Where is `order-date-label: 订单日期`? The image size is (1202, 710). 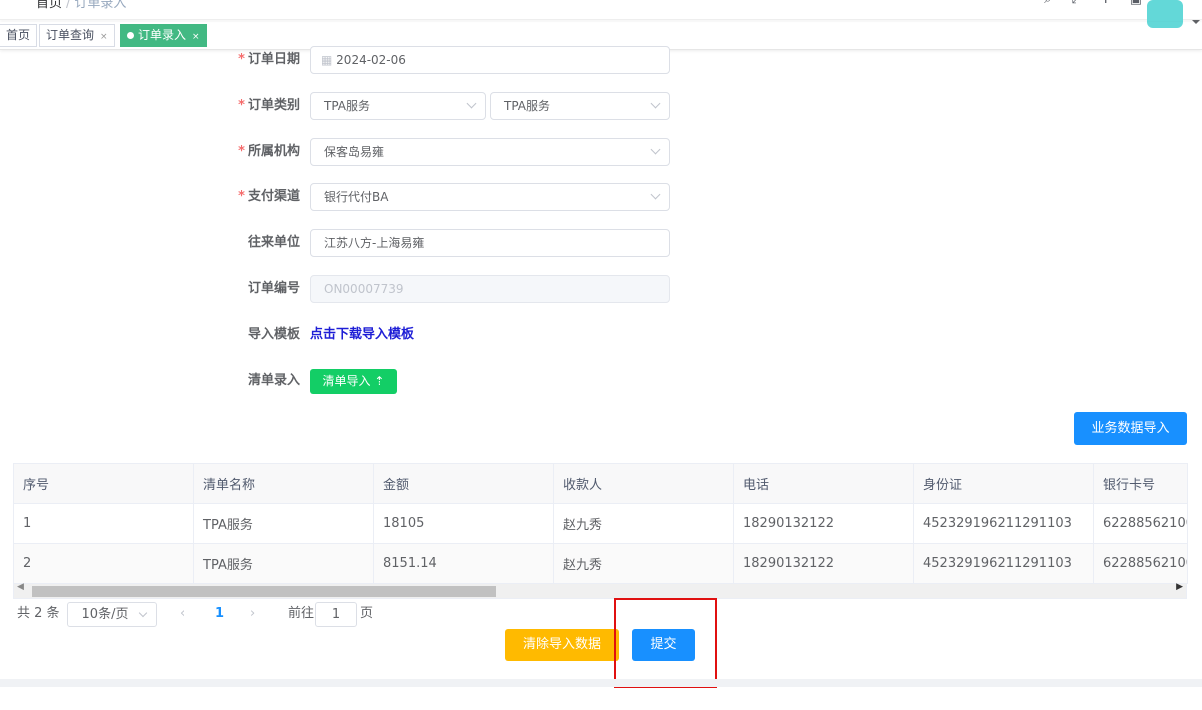 order-date-label: 订单日期 is located at coordinates (273, 59).